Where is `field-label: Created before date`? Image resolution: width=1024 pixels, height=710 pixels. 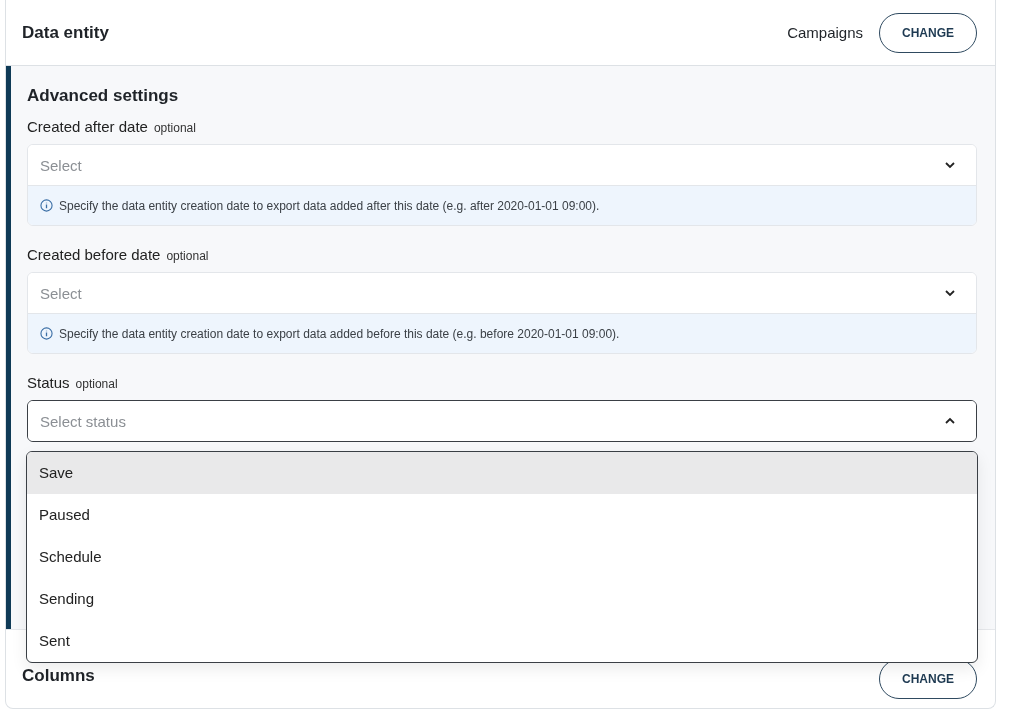
field-label: Created before date is located at coordinates (94, 254).